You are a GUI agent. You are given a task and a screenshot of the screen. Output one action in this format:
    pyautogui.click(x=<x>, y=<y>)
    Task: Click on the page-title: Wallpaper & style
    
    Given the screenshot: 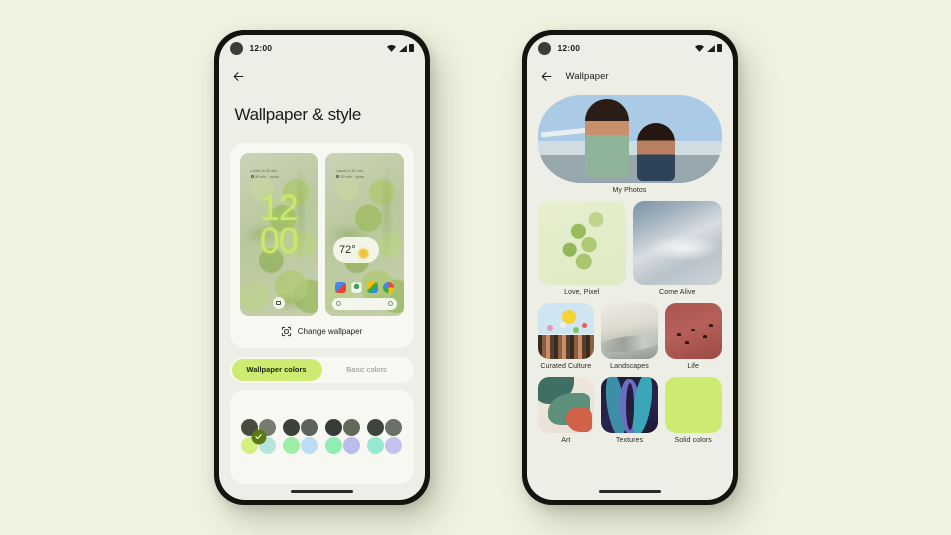 What is the action you would take?
    pyautogui.click(x=298, y=114)
    